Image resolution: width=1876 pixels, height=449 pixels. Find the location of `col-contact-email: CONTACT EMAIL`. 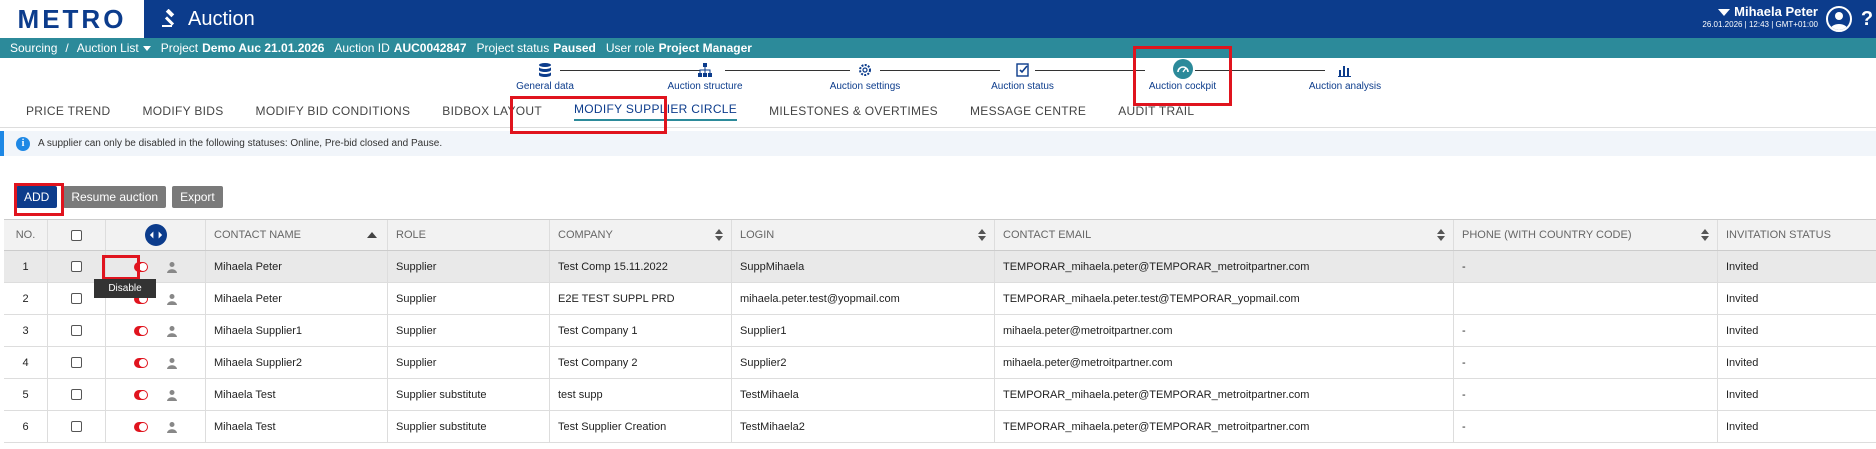

col-contact-email: CONTACT EMAIL is located at coordinates (1224, 235).